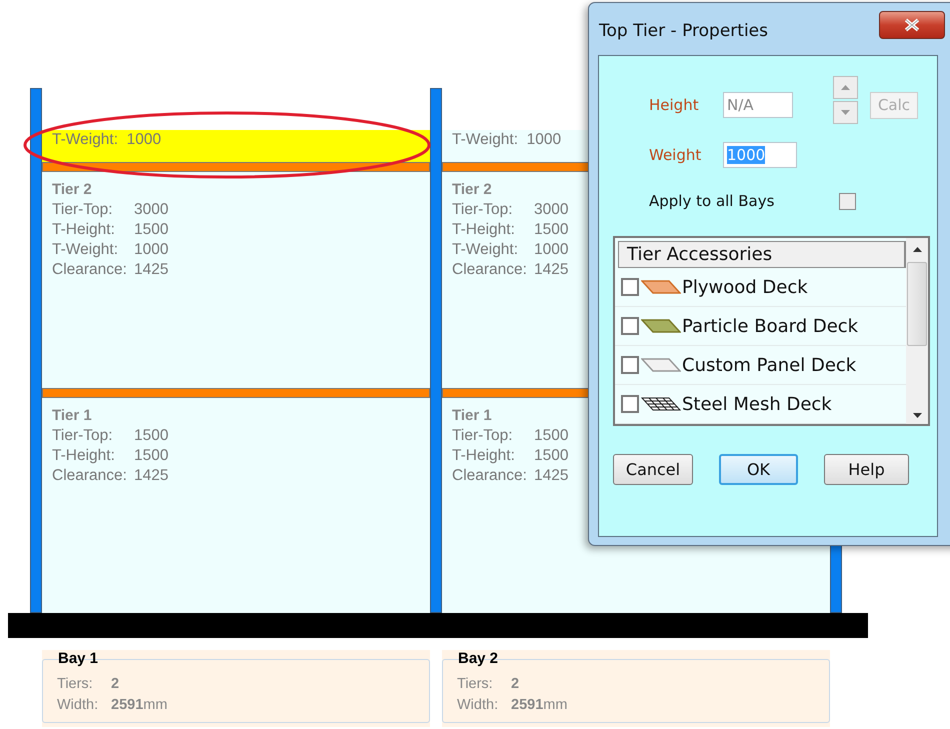  I want to click on height-label: Height, so click(674, 105).